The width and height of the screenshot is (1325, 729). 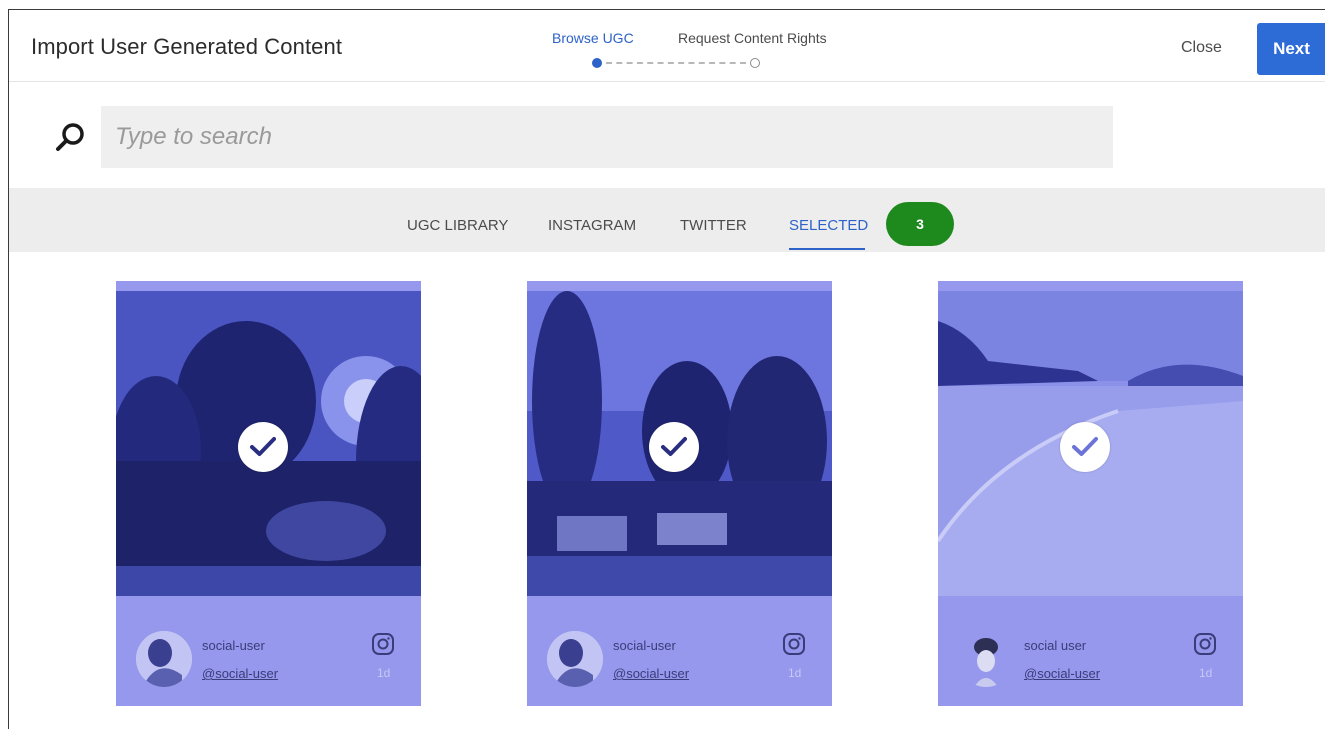 I want to click on page-title: Import User Generated Content, so click(x=187, y=46).